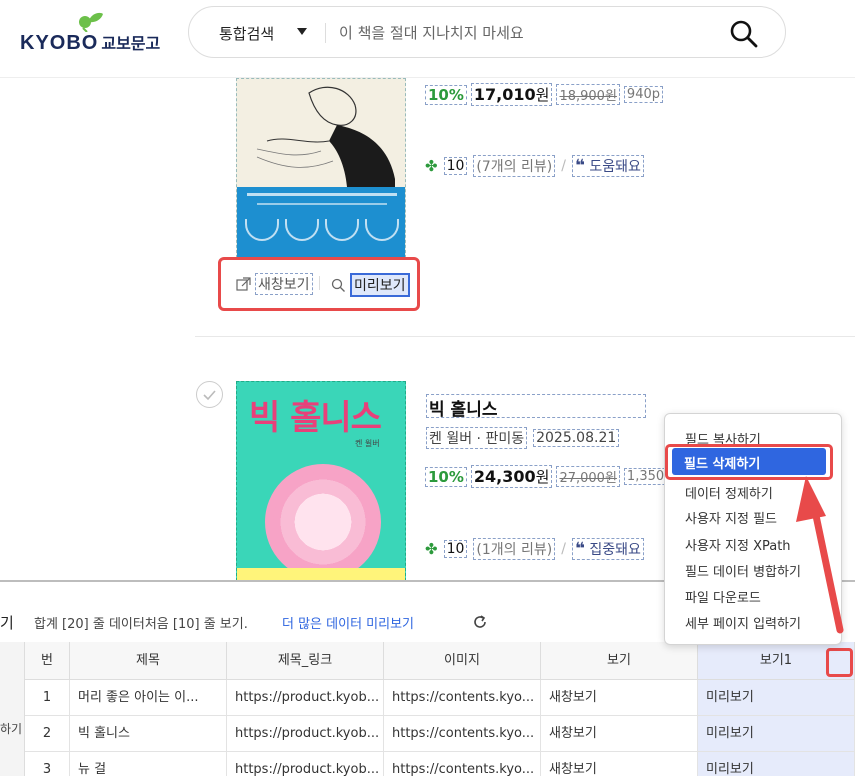 This screenshot has height=776, width=855. I want to click on panel-title: 기, so click(7, 623).